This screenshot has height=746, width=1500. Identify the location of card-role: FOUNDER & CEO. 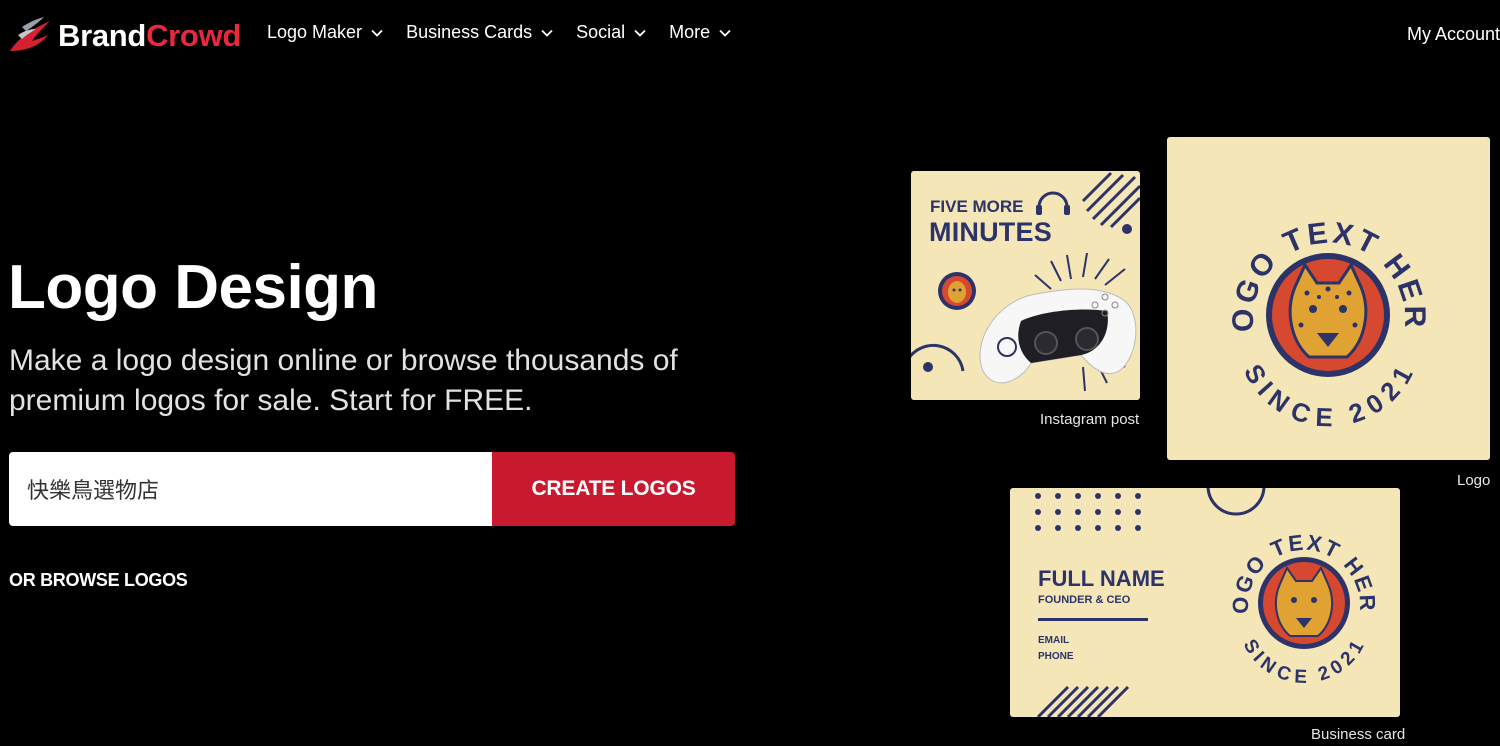
(1084, 600).